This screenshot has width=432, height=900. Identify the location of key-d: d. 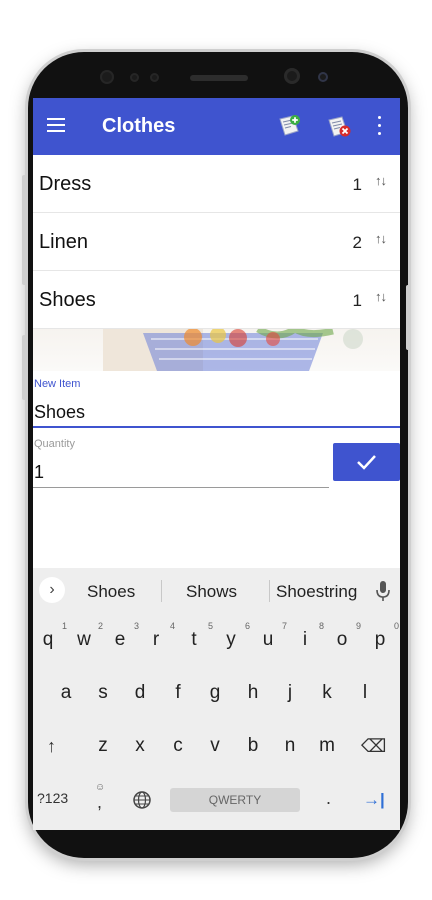
(140, 693).